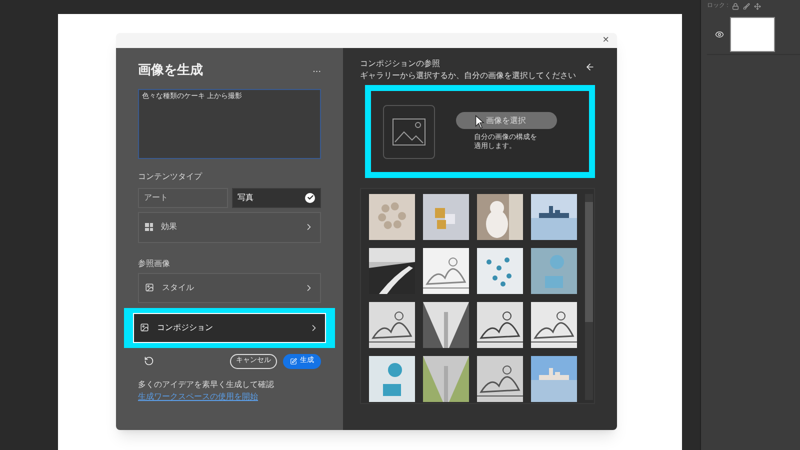 This screenshot has height=450, width=800. I want to click on reset-icon, so click(149, 361).